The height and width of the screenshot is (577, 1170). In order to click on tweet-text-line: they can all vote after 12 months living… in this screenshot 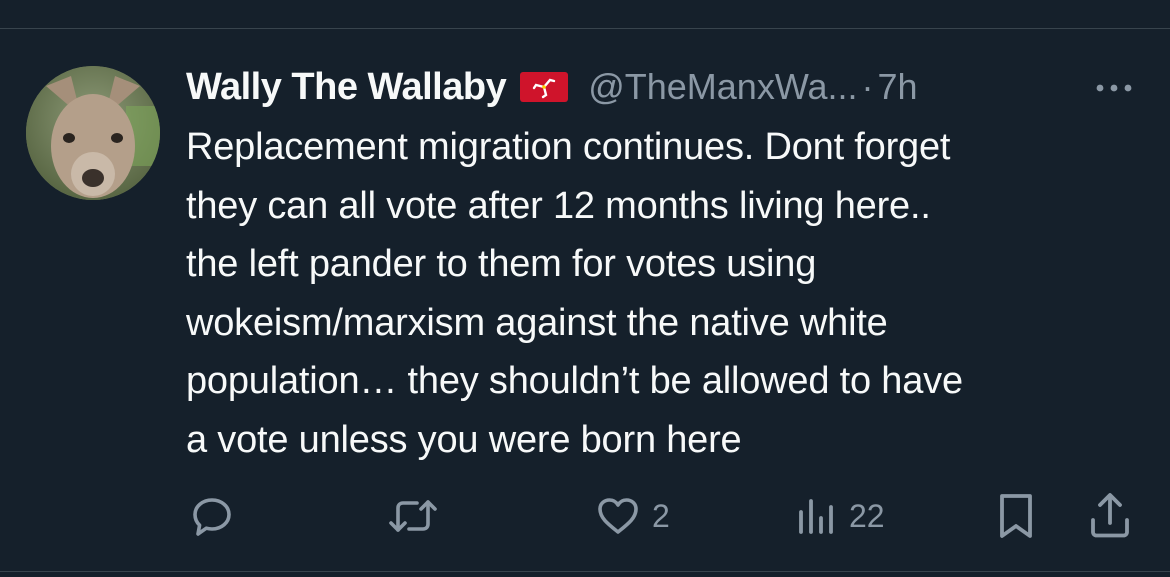, I will do `click(558, 205)`.